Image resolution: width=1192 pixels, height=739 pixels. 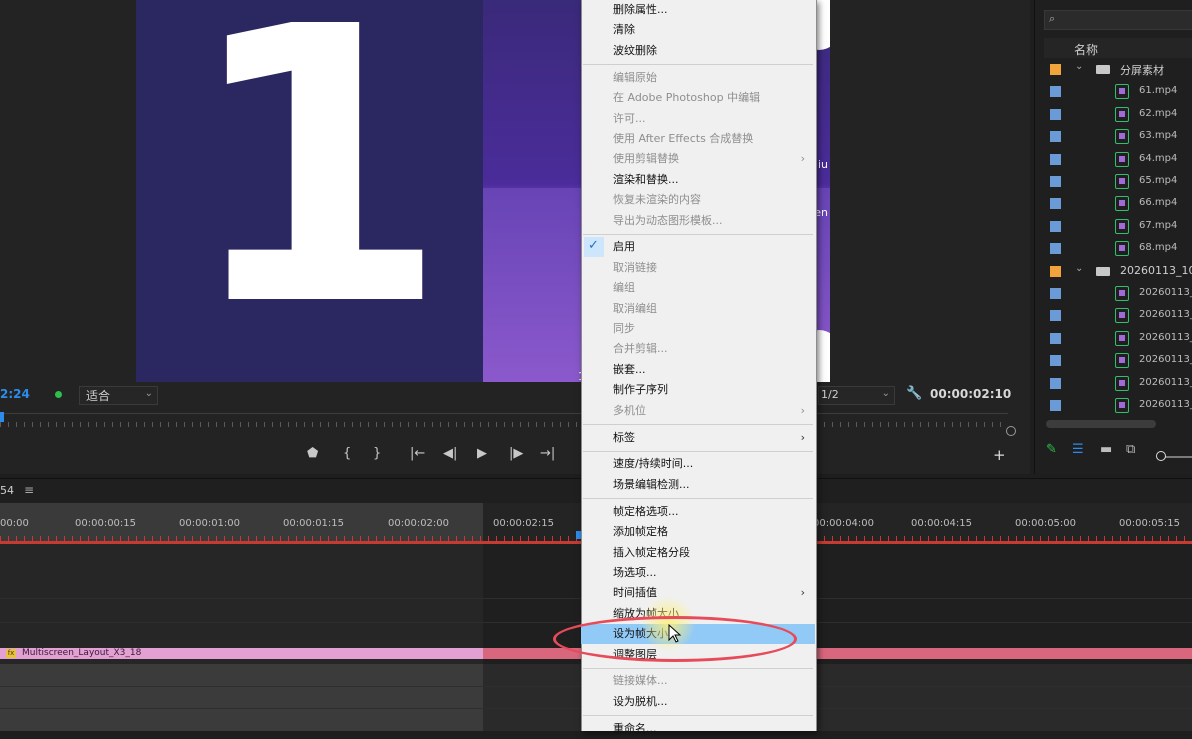 I want to click on resolution-dropdown: 1/2 ⌄, so click(x=856, y=395).